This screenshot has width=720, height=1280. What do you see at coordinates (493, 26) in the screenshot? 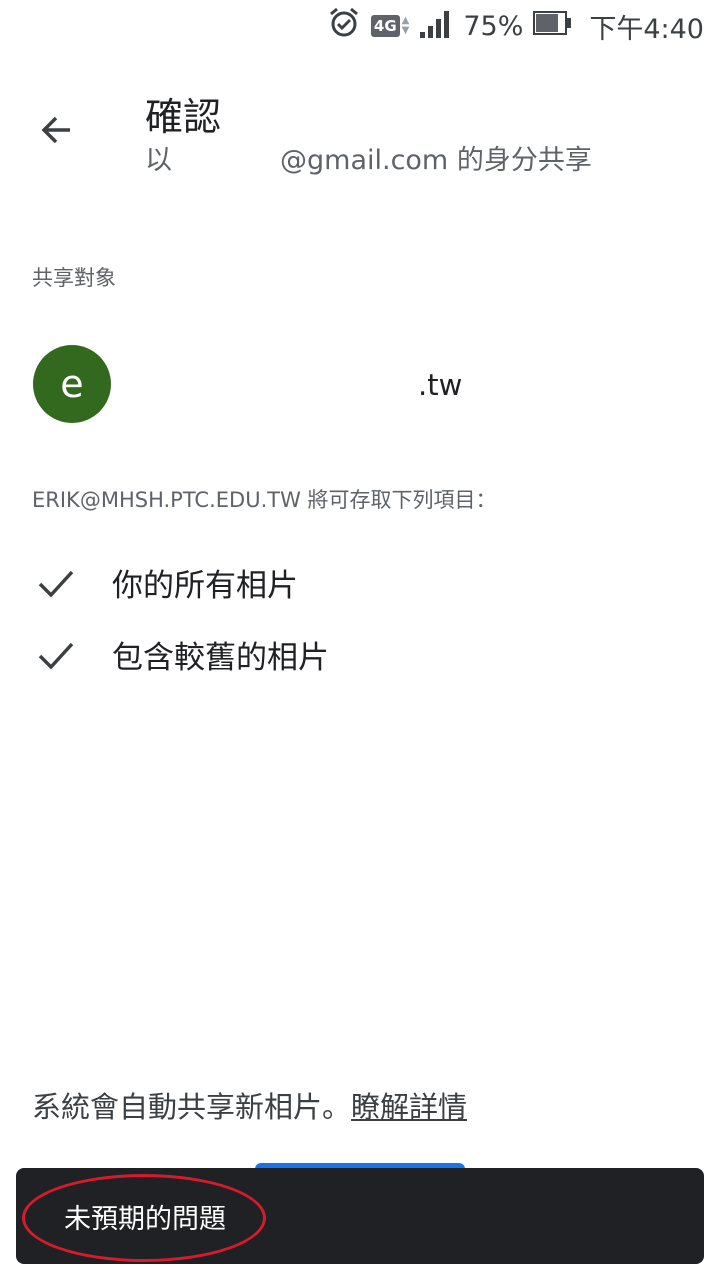
I see `battery-percent: 75%` at bounding box center [493, 26].